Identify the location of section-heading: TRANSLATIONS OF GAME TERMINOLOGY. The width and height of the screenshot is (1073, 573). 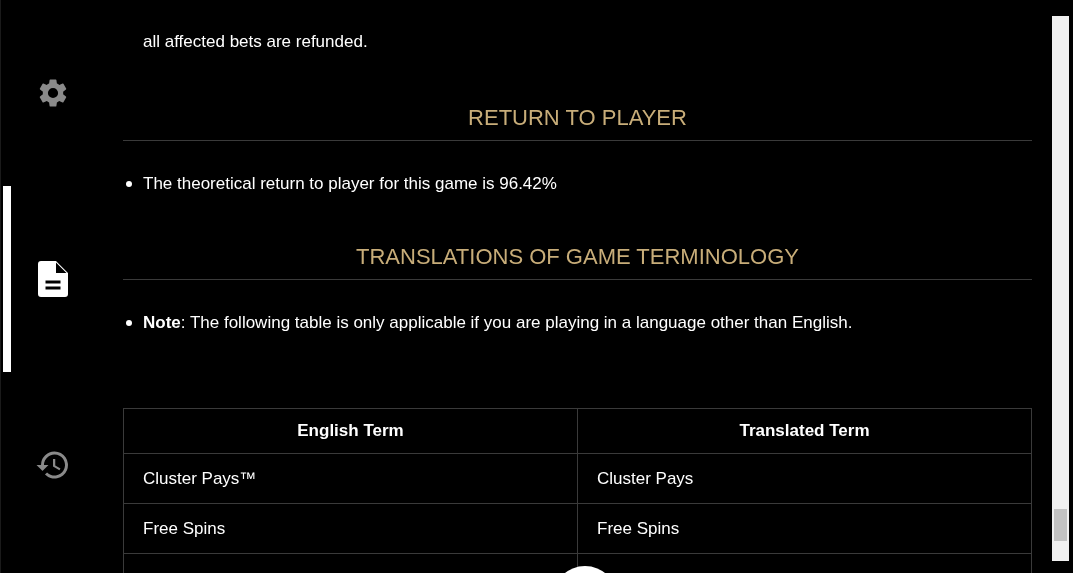
(577, 260).